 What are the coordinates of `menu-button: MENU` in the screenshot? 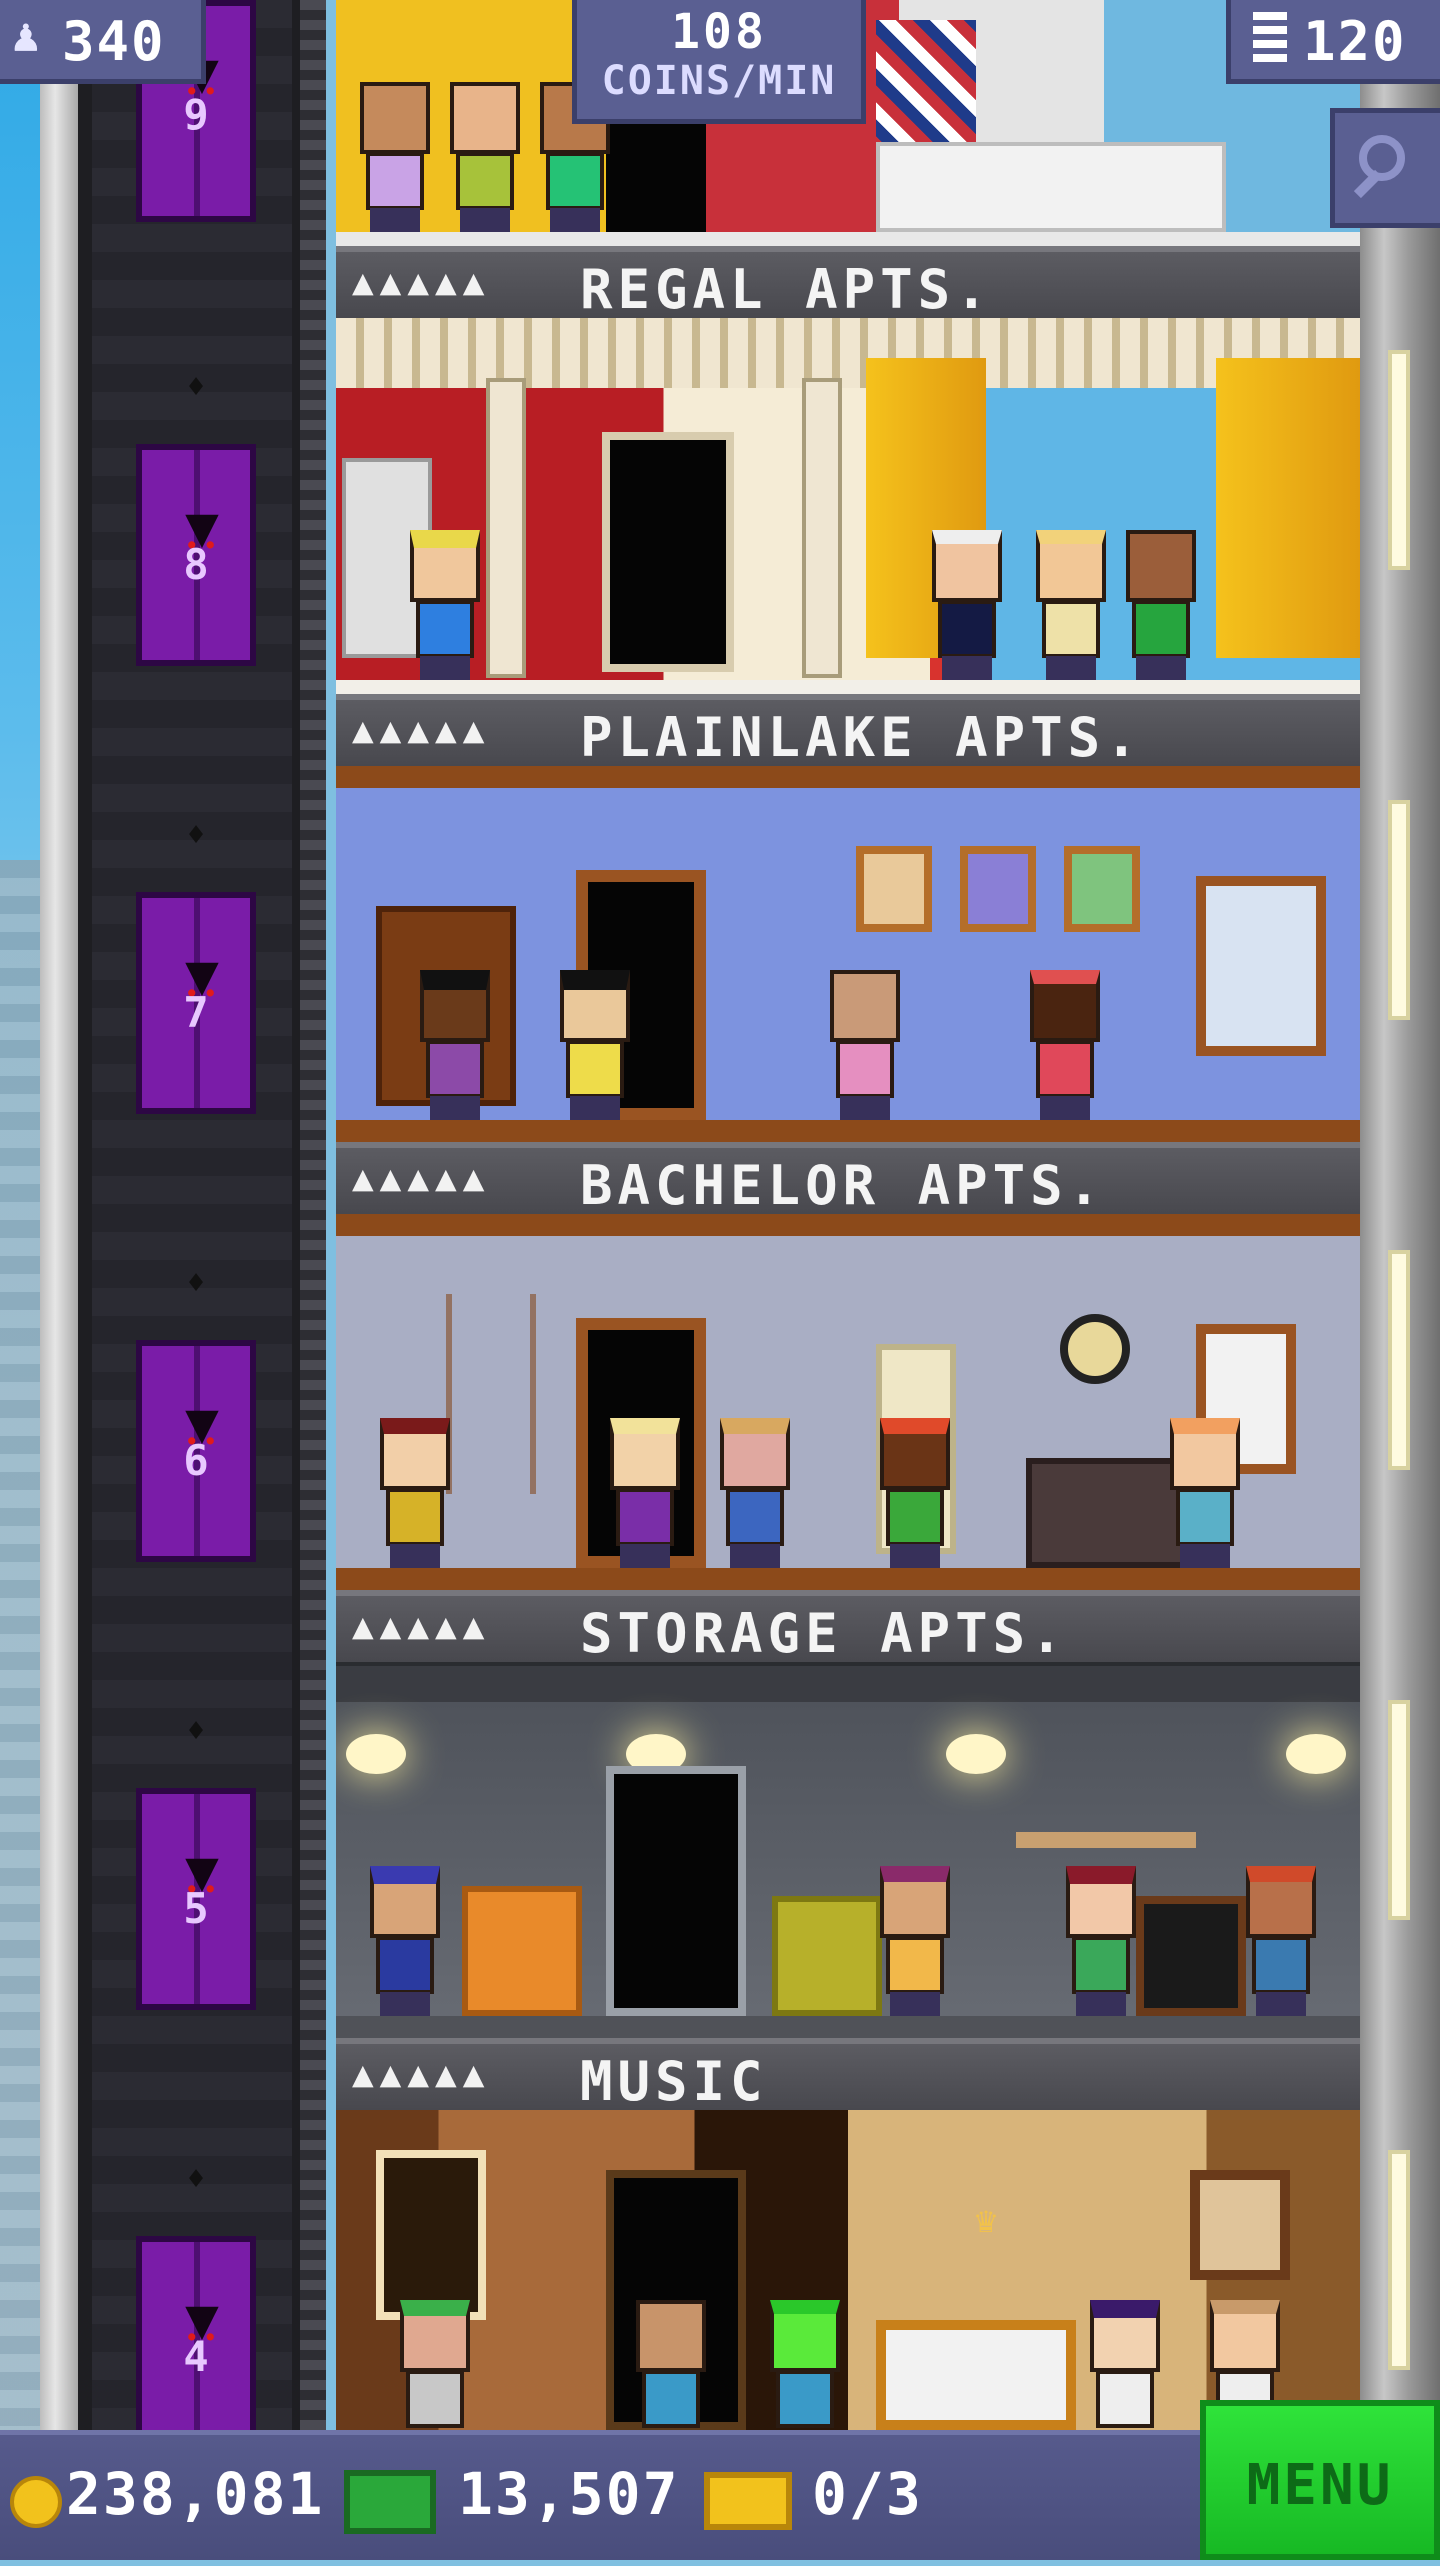 It's located at (1320, 2480).